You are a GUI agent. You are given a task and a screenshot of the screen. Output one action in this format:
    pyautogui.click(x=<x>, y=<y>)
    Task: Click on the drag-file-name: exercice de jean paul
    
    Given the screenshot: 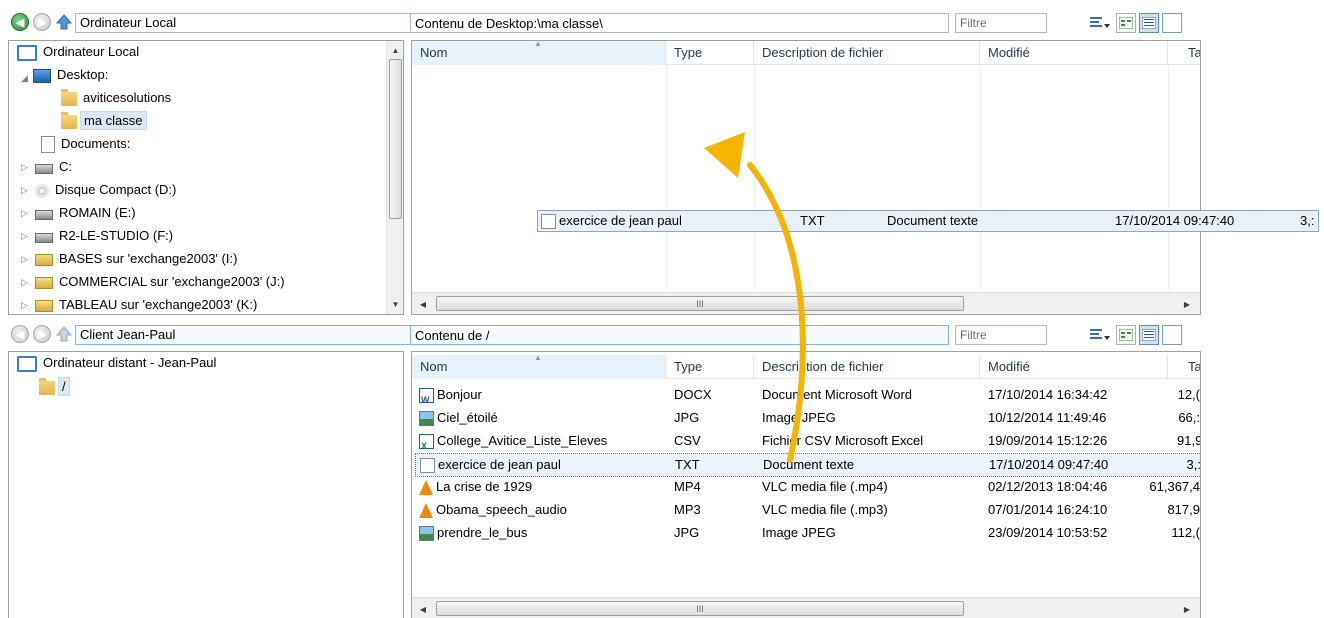 What is the action you would take?
    pyautogui.click(x=620, y=220)
    